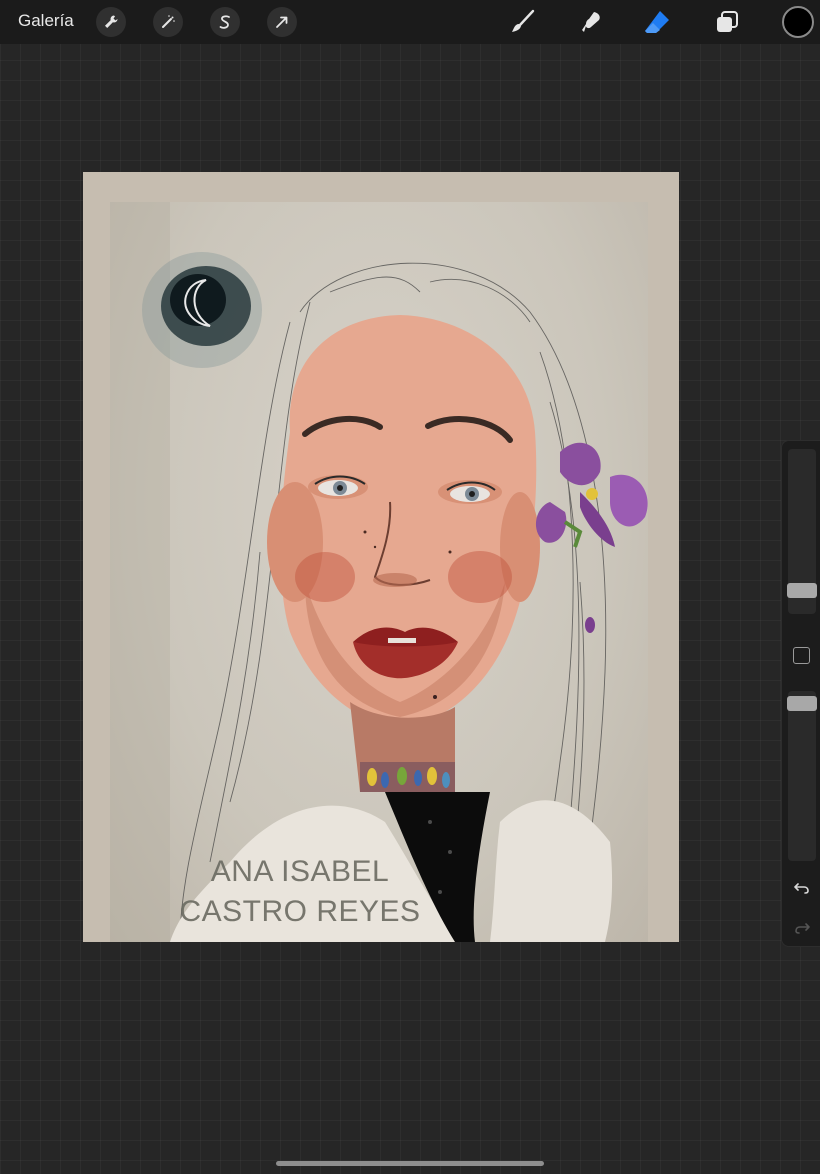 This screenshot has width=820, height=1174. I want to click on opacity-slider, so click(802, 776).